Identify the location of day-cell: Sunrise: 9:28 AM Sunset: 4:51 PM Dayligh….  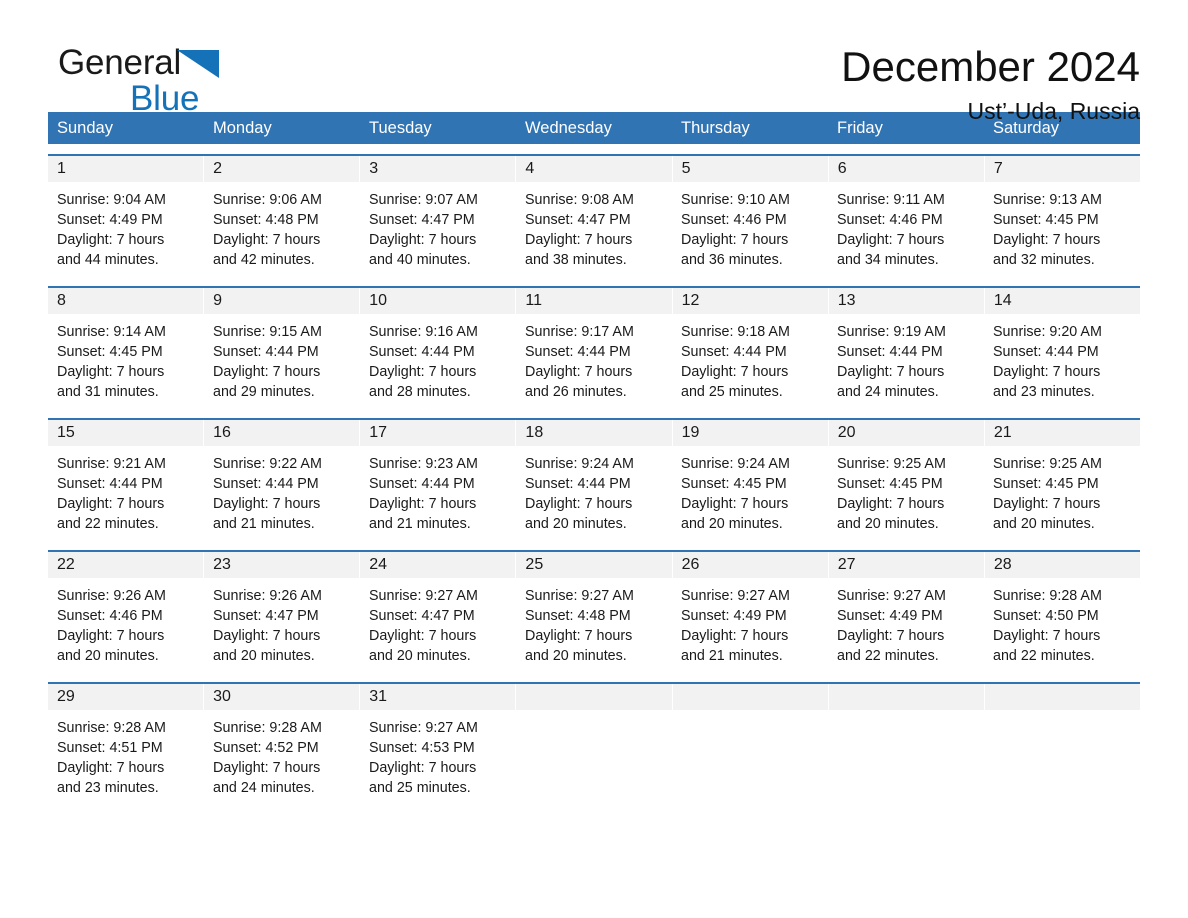
(126, 757).